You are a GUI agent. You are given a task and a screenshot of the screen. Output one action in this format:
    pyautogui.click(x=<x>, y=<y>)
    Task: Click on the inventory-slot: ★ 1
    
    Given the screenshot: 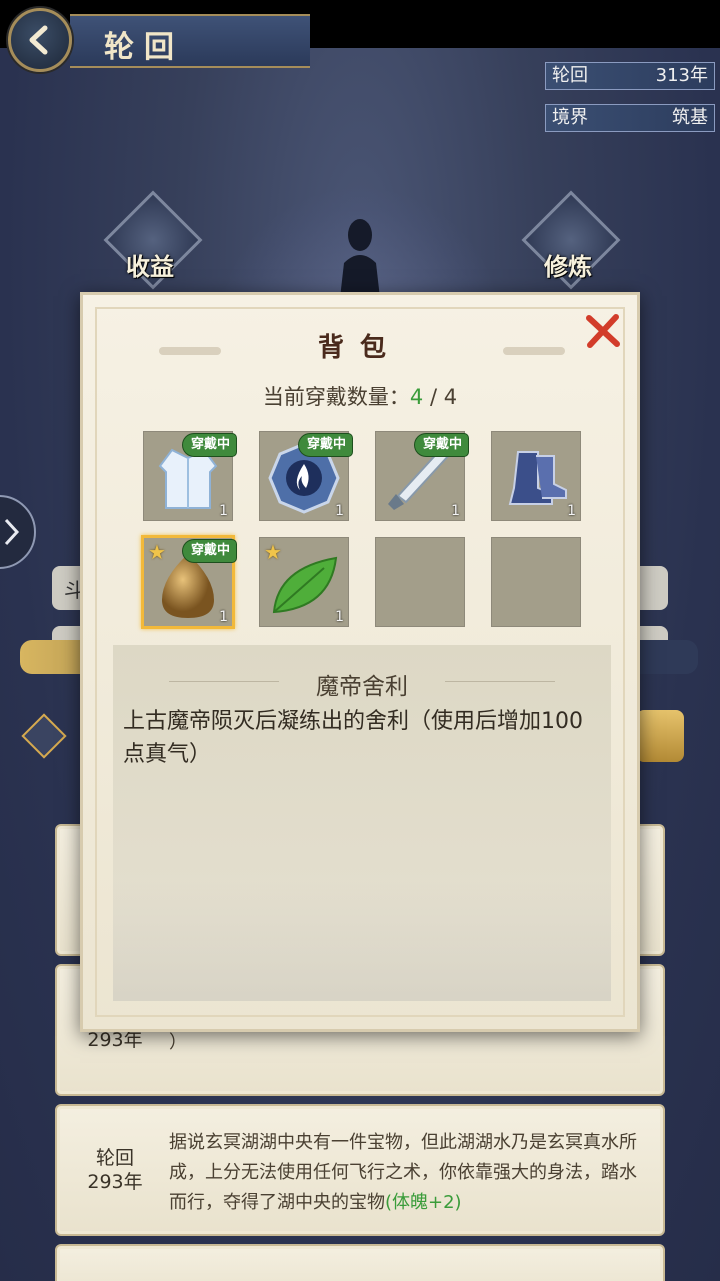 What is the action you would take?
    pyautogui.click(x=304, y=582)
    